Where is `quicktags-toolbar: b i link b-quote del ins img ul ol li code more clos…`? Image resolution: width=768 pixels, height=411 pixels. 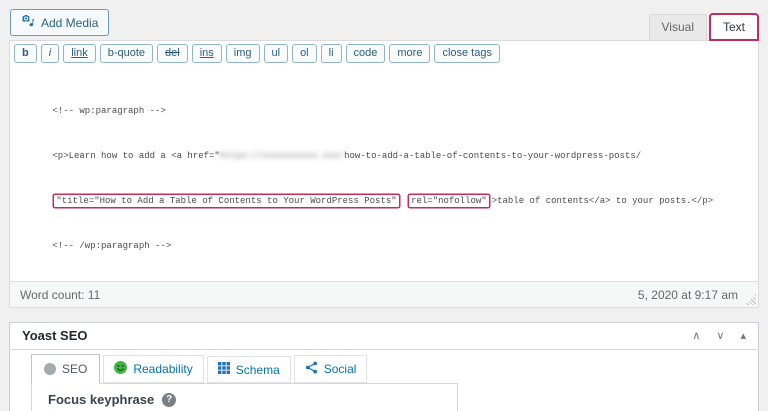 quicktags-toolbar: b i link b-quote del ins img ul ol li code more clos… is located at coordinates (384, 53).